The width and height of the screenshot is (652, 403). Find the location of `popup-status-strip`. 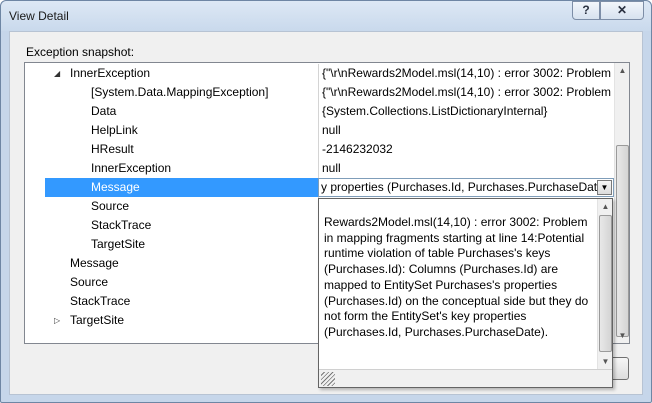

popup-status-strip is located at coordinates (465, 378).